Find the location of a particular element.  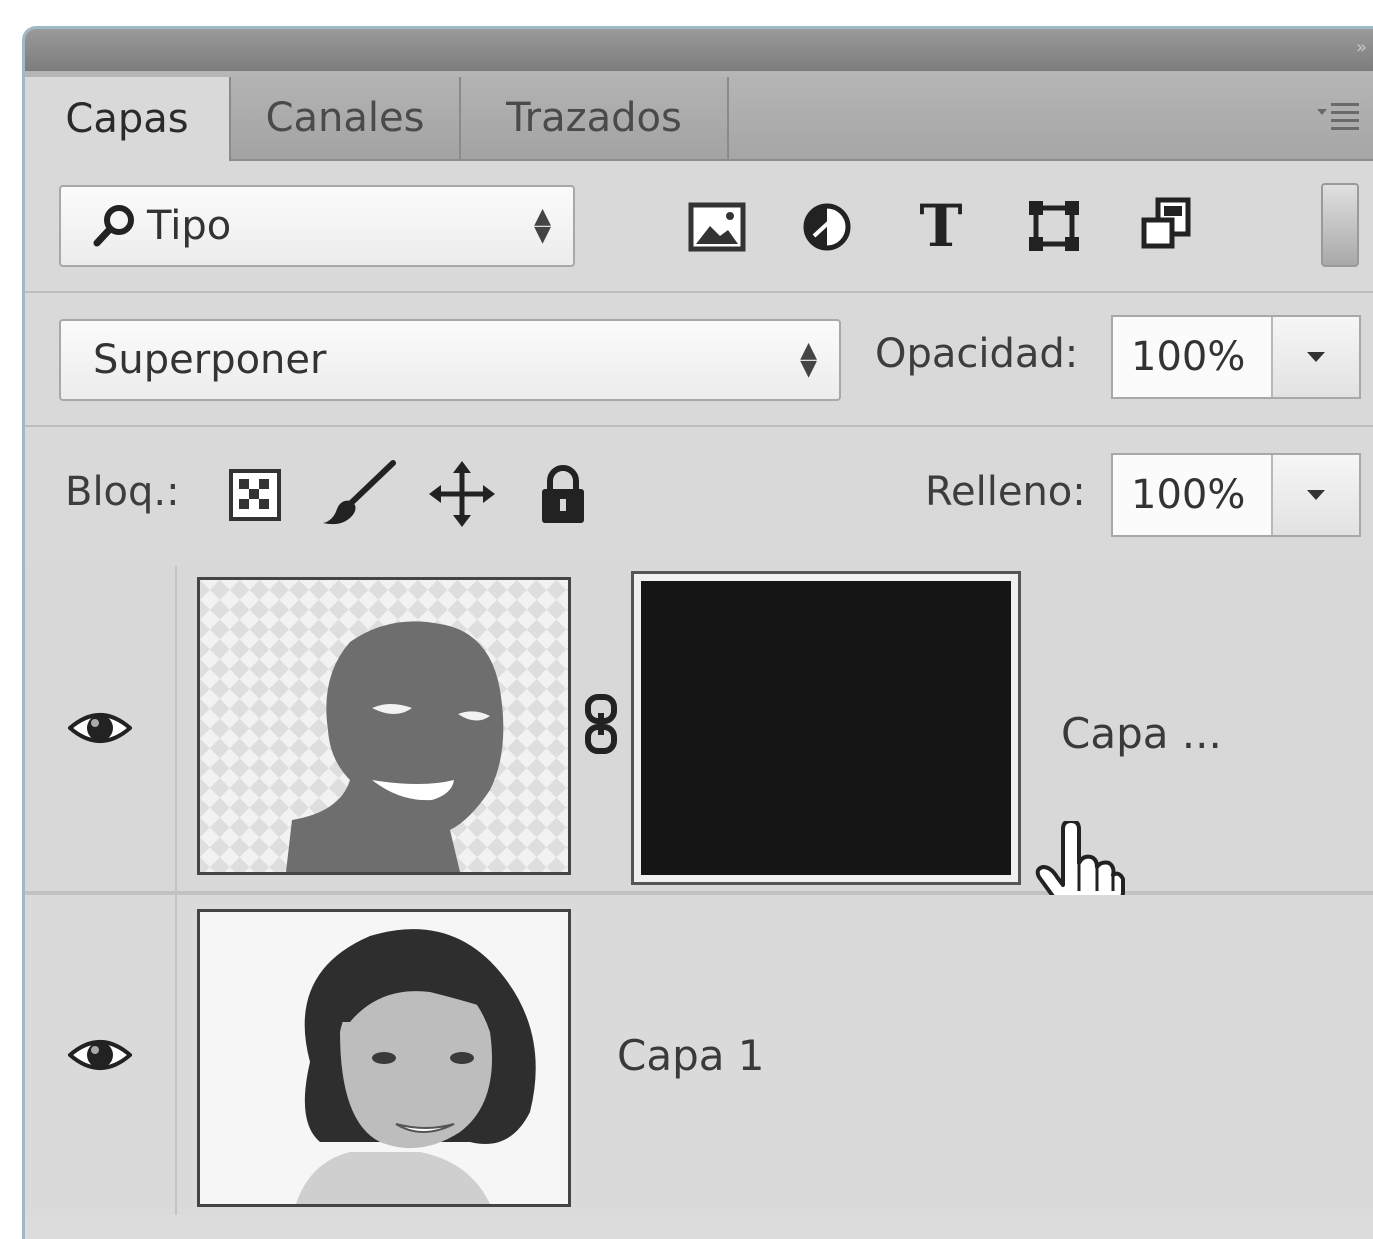

layer-mask-frame is located at coordinates (826, 728).